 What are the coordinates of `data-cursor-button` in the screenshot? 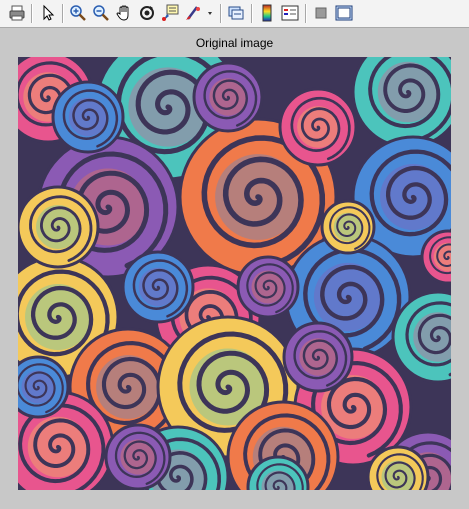 It's located at (170, 13).